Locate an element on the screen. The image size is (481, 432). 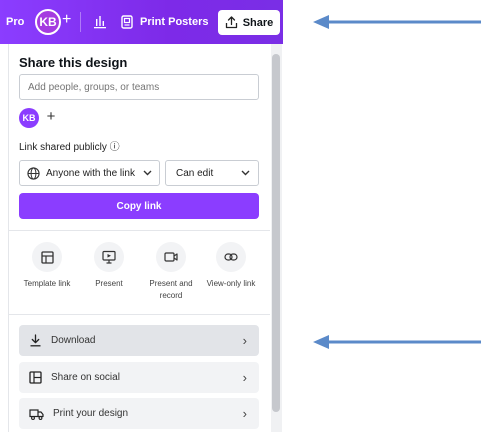
permission-value: Can edit is located at coordinates (195, 173).